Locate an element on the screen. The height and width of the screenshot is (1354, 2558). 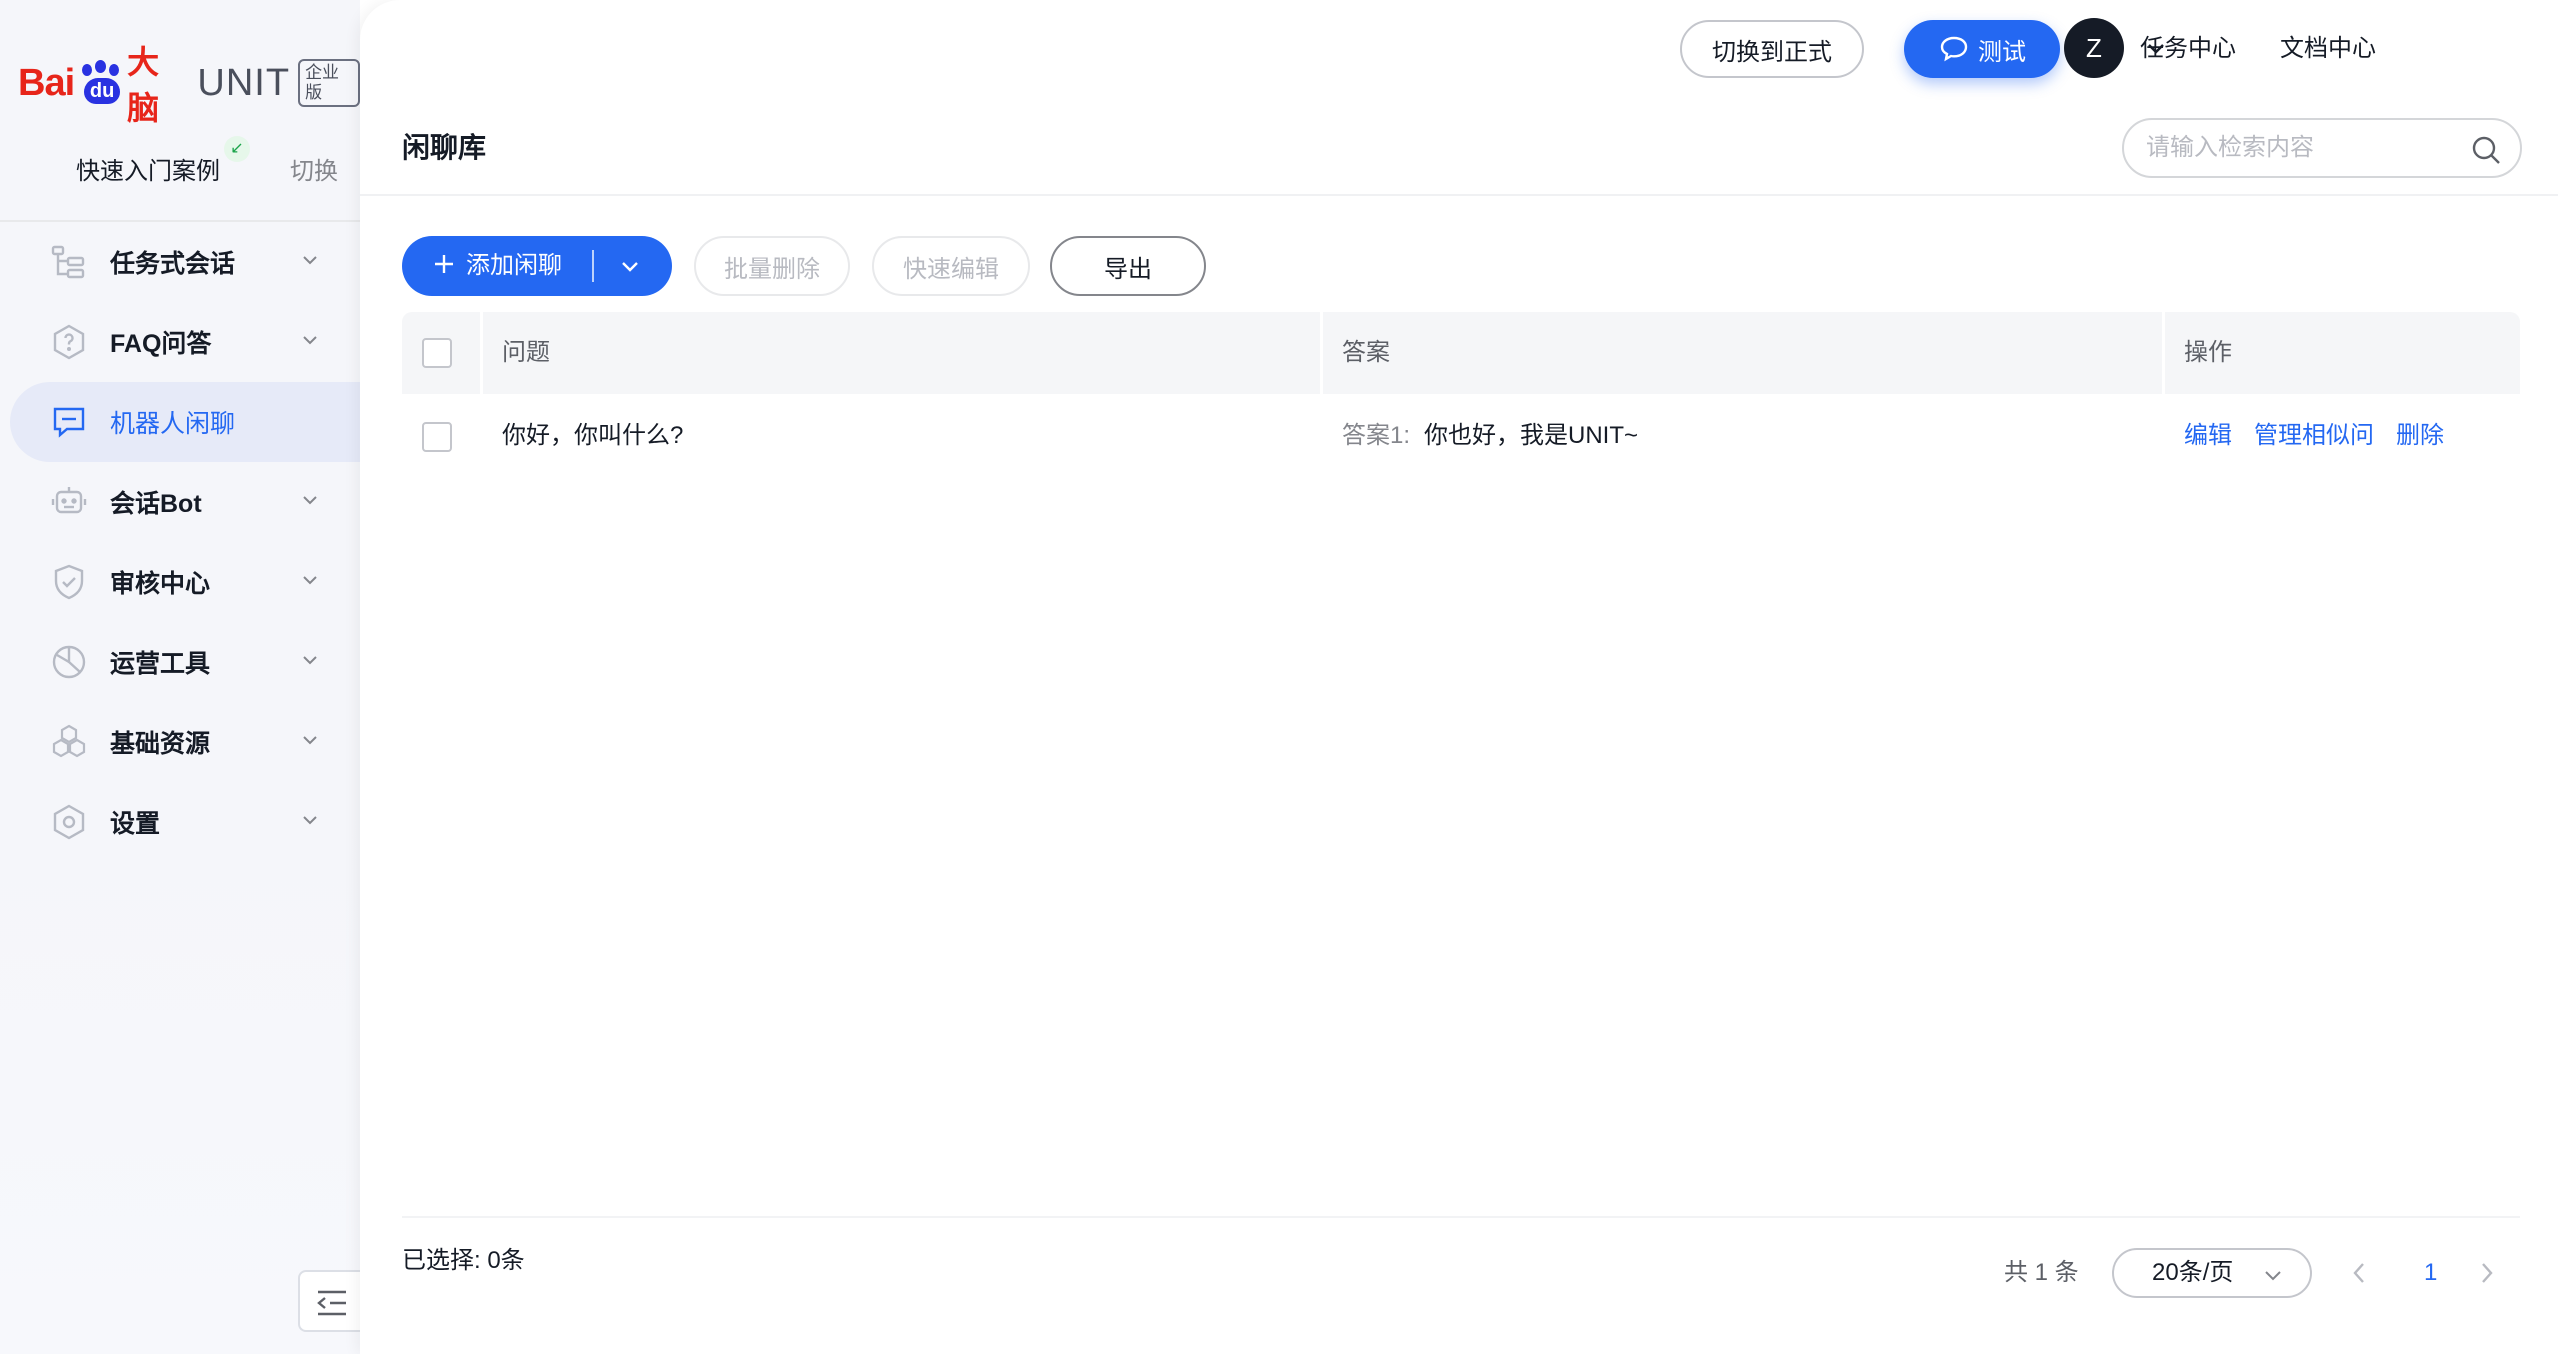
project-switch-button: 切换 is located at coordinates (314, 172).